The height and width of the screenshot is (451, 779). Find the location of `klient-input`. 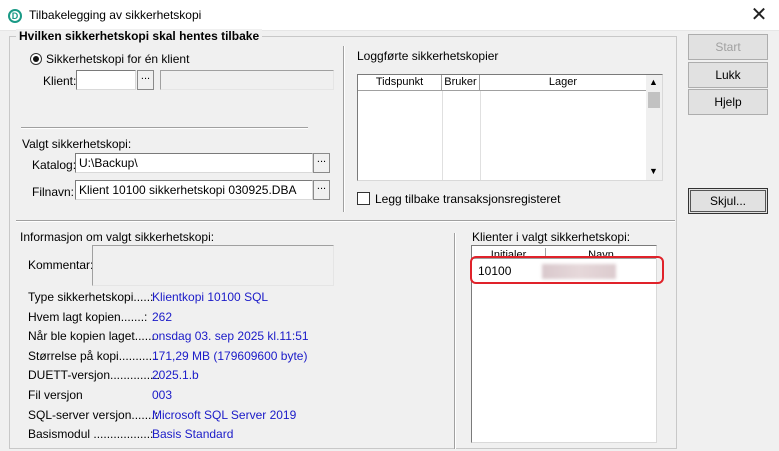

klient-input is located at coordinates (106, 80).